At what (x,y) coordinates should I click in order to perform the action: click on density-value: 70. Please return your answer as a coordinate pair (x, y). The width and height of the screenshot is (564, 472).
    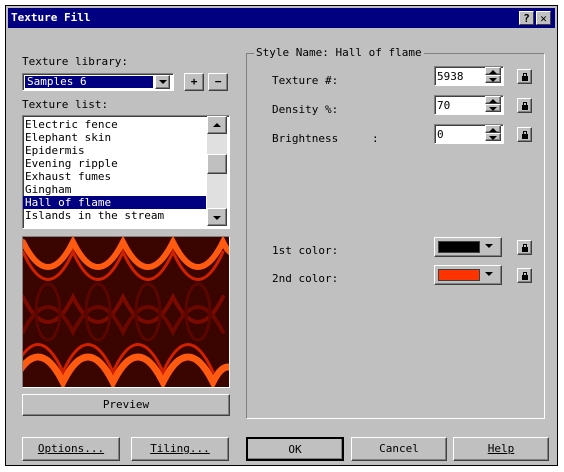
    Looking at the image, I should click on (444, 105).